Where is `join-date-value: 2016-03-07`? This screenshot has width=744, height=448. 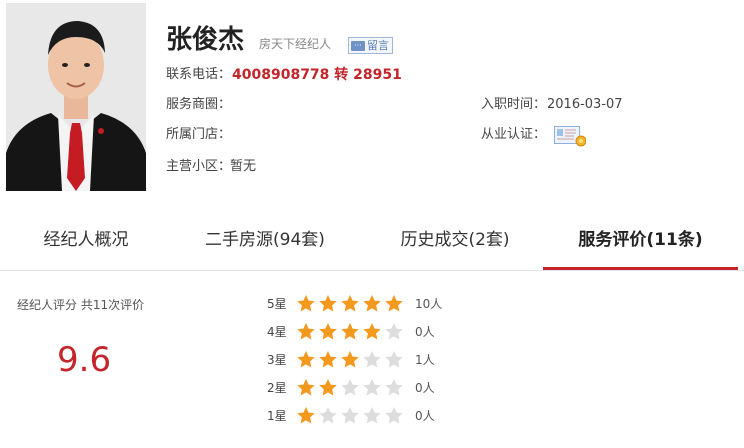
join-date-value: 2016-03-07 is located at coordinates (585, 104).